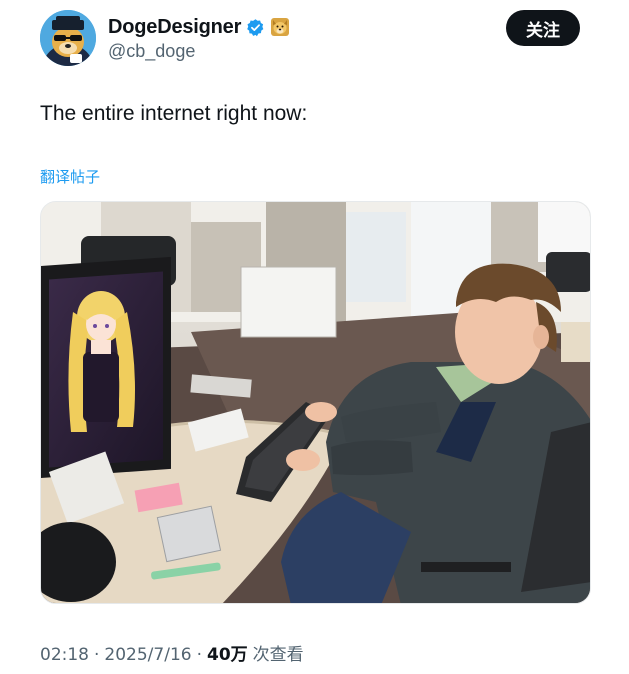 The width and height of the screenshot is (629, 674). What do you see at coordinates (174, 113) in the screenshot?
I see `tweet-text: The entire internet right now:` at bounding box center [174, 113].